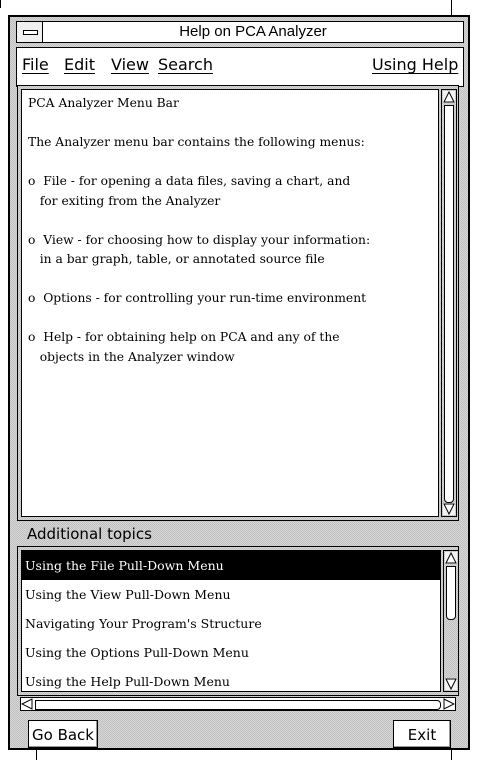 The image size is (478, 760). What do you see at coordinates (35, 67) in the screenshot?
I see `menu-file: File` at bounding box center [35, 67].